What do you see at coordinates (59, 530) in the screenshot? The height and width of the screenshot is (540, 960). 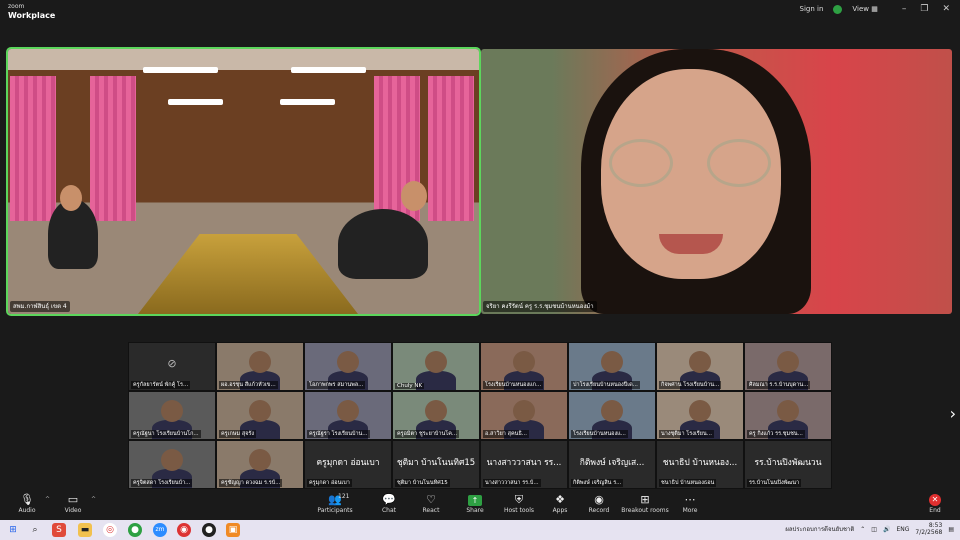 I see `app-s-icon: S` at bounding box center [59, 530].